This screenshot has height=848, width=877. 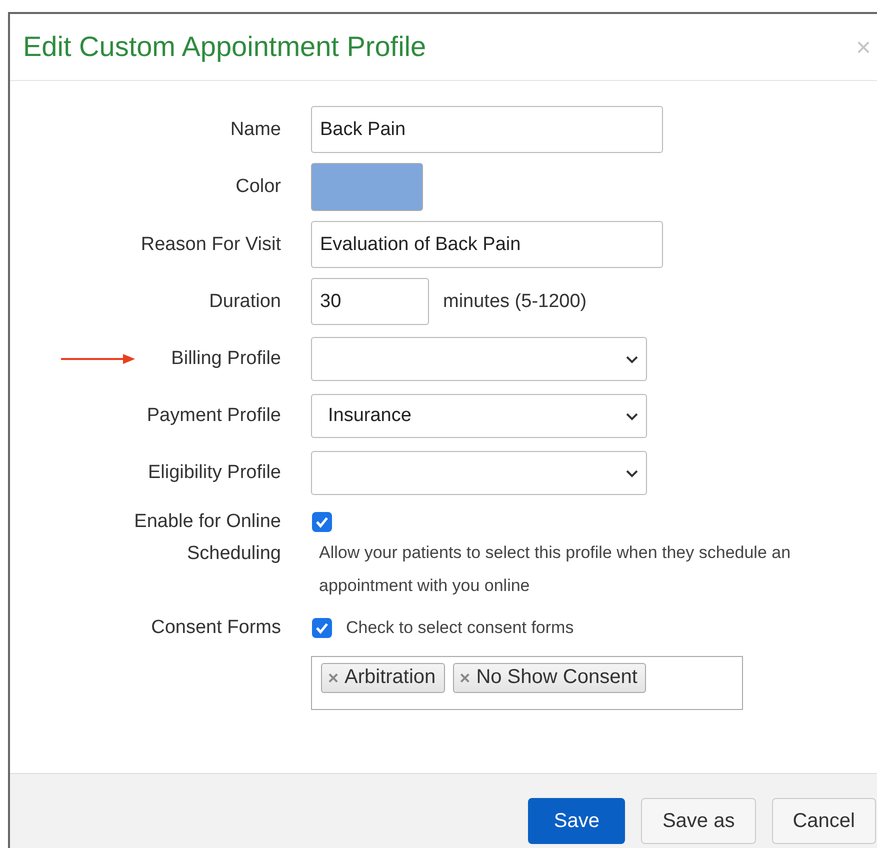 I want to click on field-label: Enable for Online Scheduling, so click(x=207, y=538).